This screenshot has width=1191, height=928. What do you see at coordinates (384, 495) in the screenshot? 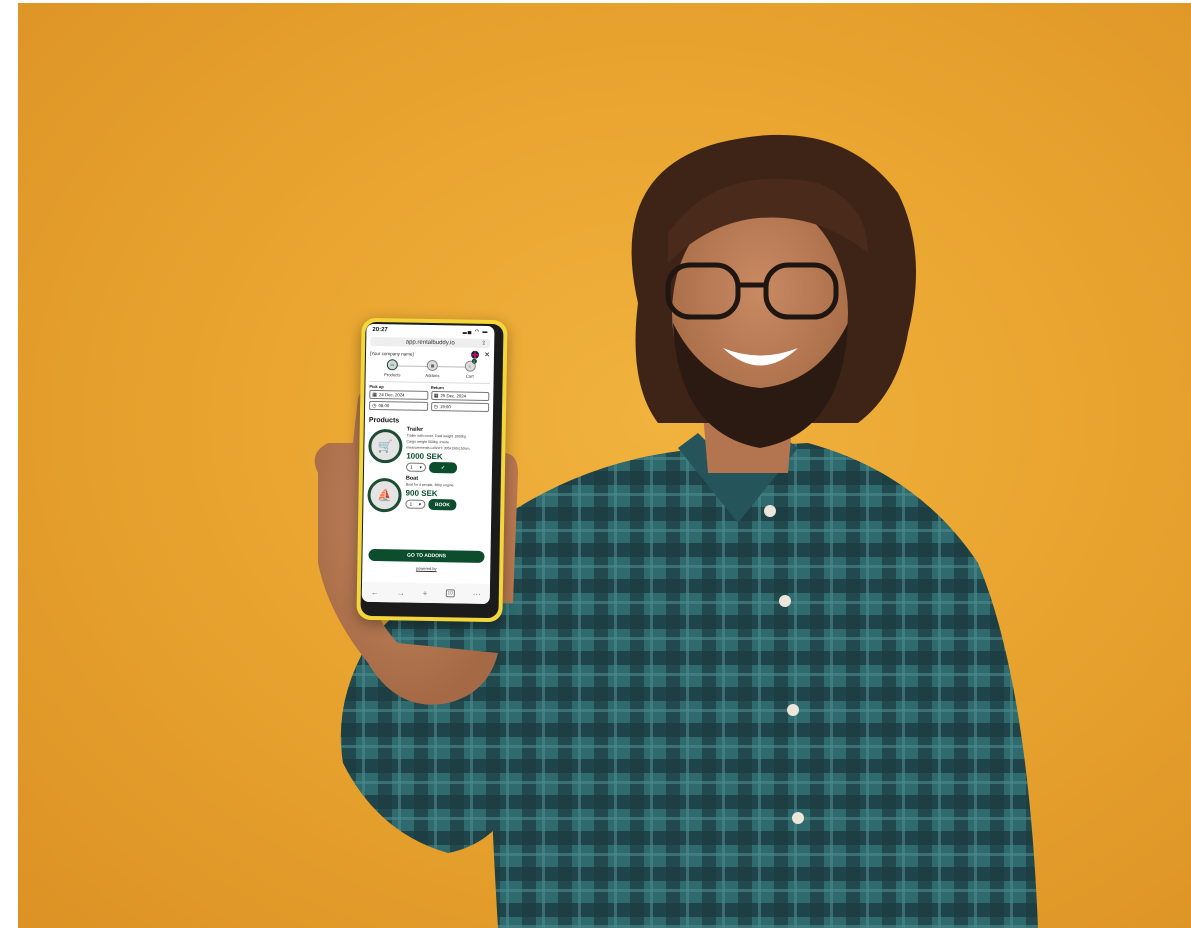
I see `boat-image-icon: ⛵` at bounding box center [384, 495].